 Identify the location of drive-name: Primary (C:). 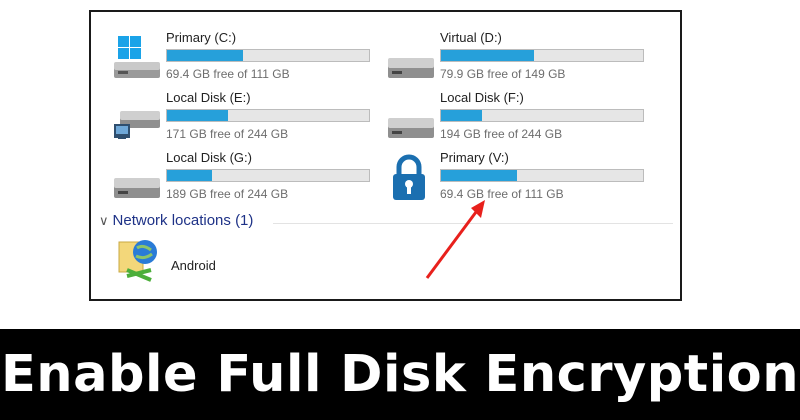
(201, 37).